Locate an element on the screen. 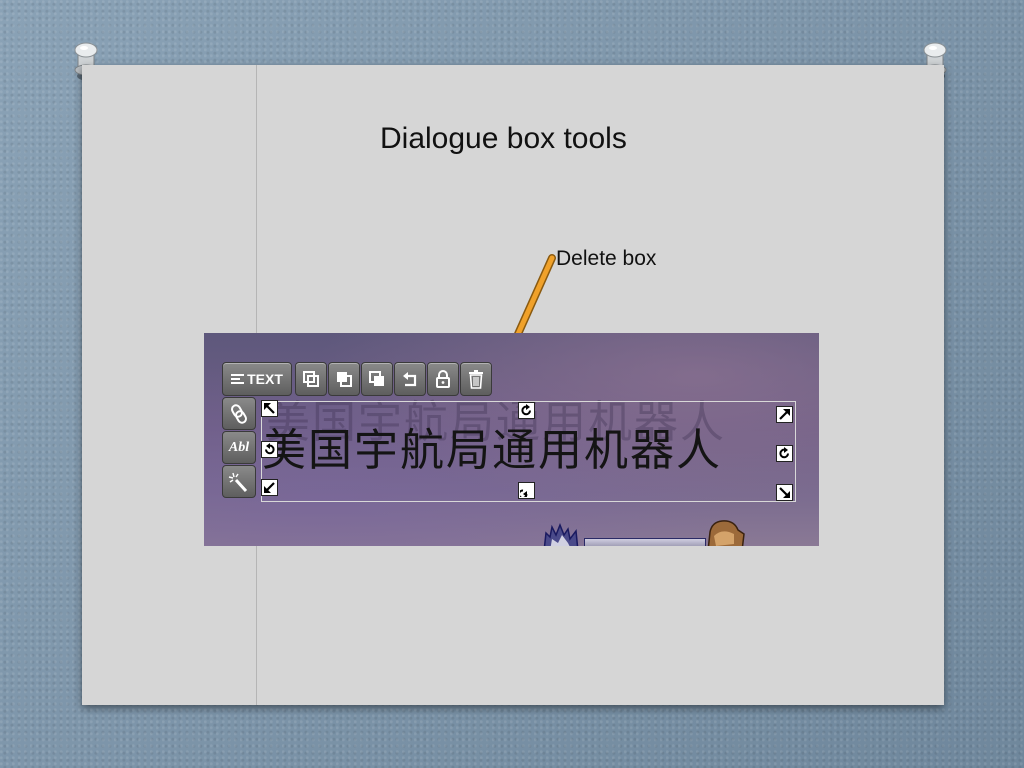 This screenshot has width=1024, height=768. rotate-top-handle is located at coordinates (526, 410).